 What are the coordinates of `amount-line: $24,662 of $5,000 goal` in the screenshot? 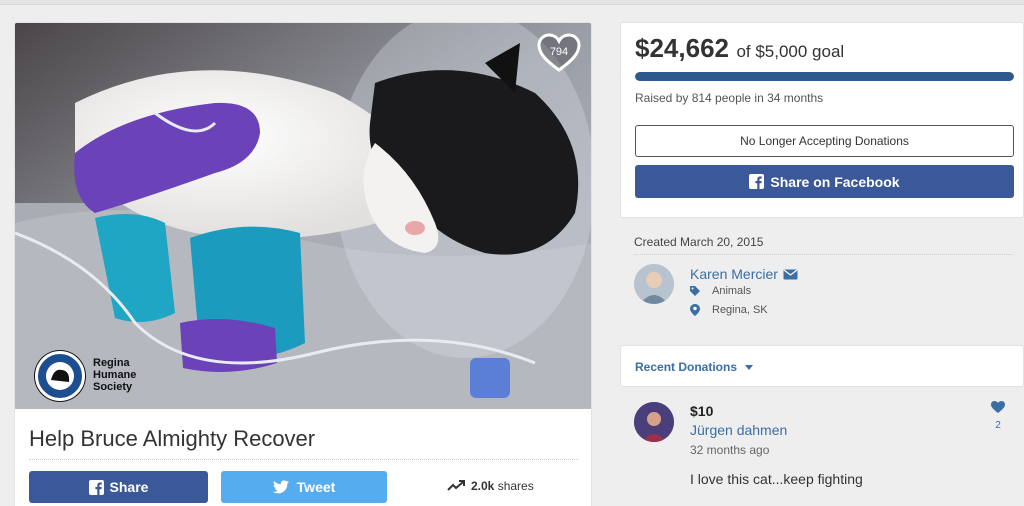 It's located at (739, 48).